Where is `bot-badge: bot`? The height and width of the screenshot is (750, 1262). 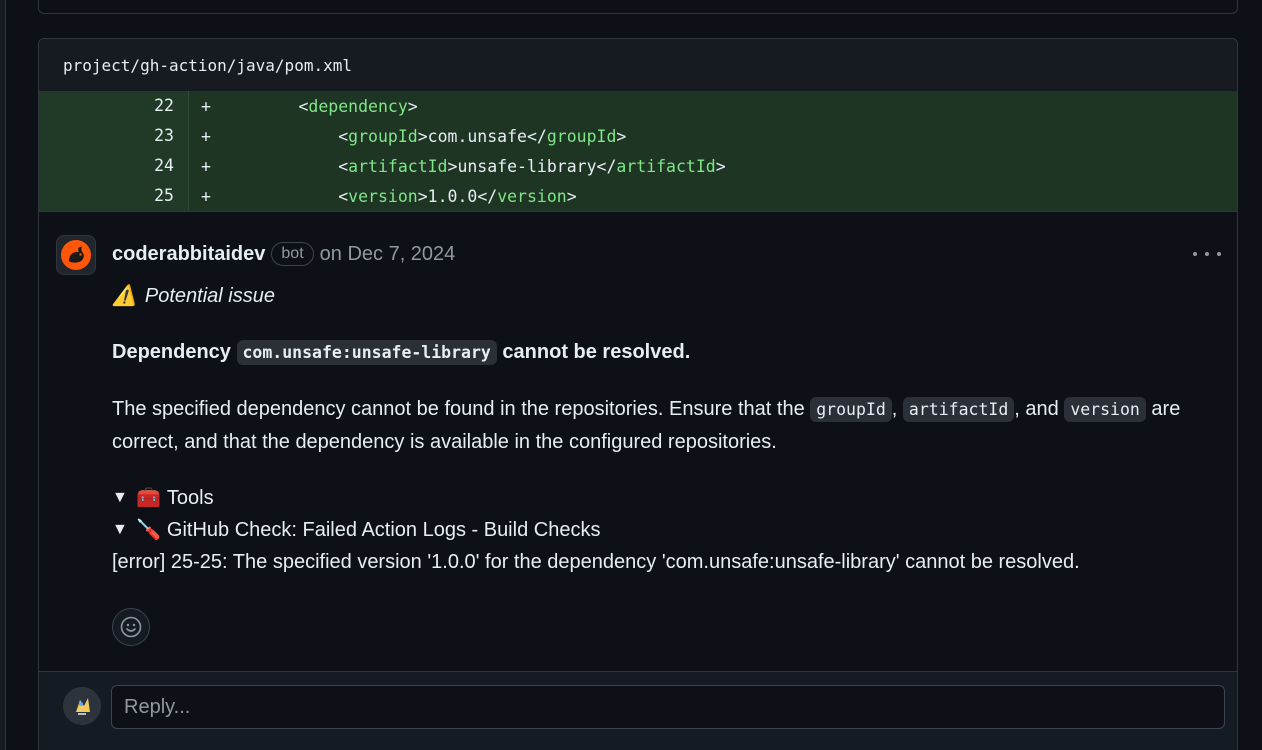 bot-badge: bot is located at coordinates (292, 254).